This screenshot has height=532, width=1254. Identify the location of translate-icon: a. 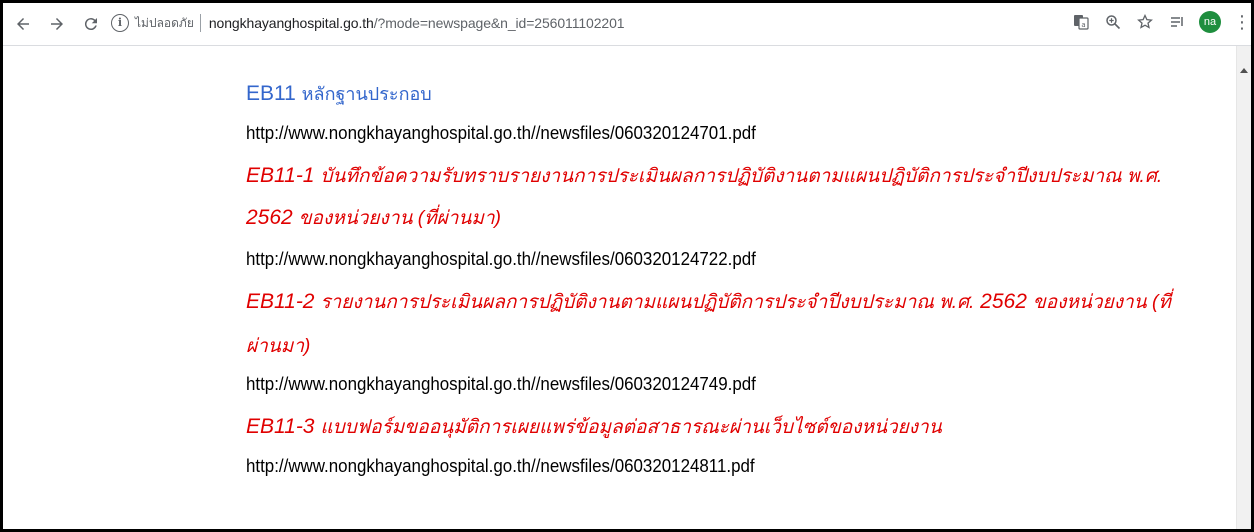
(1081, 22).